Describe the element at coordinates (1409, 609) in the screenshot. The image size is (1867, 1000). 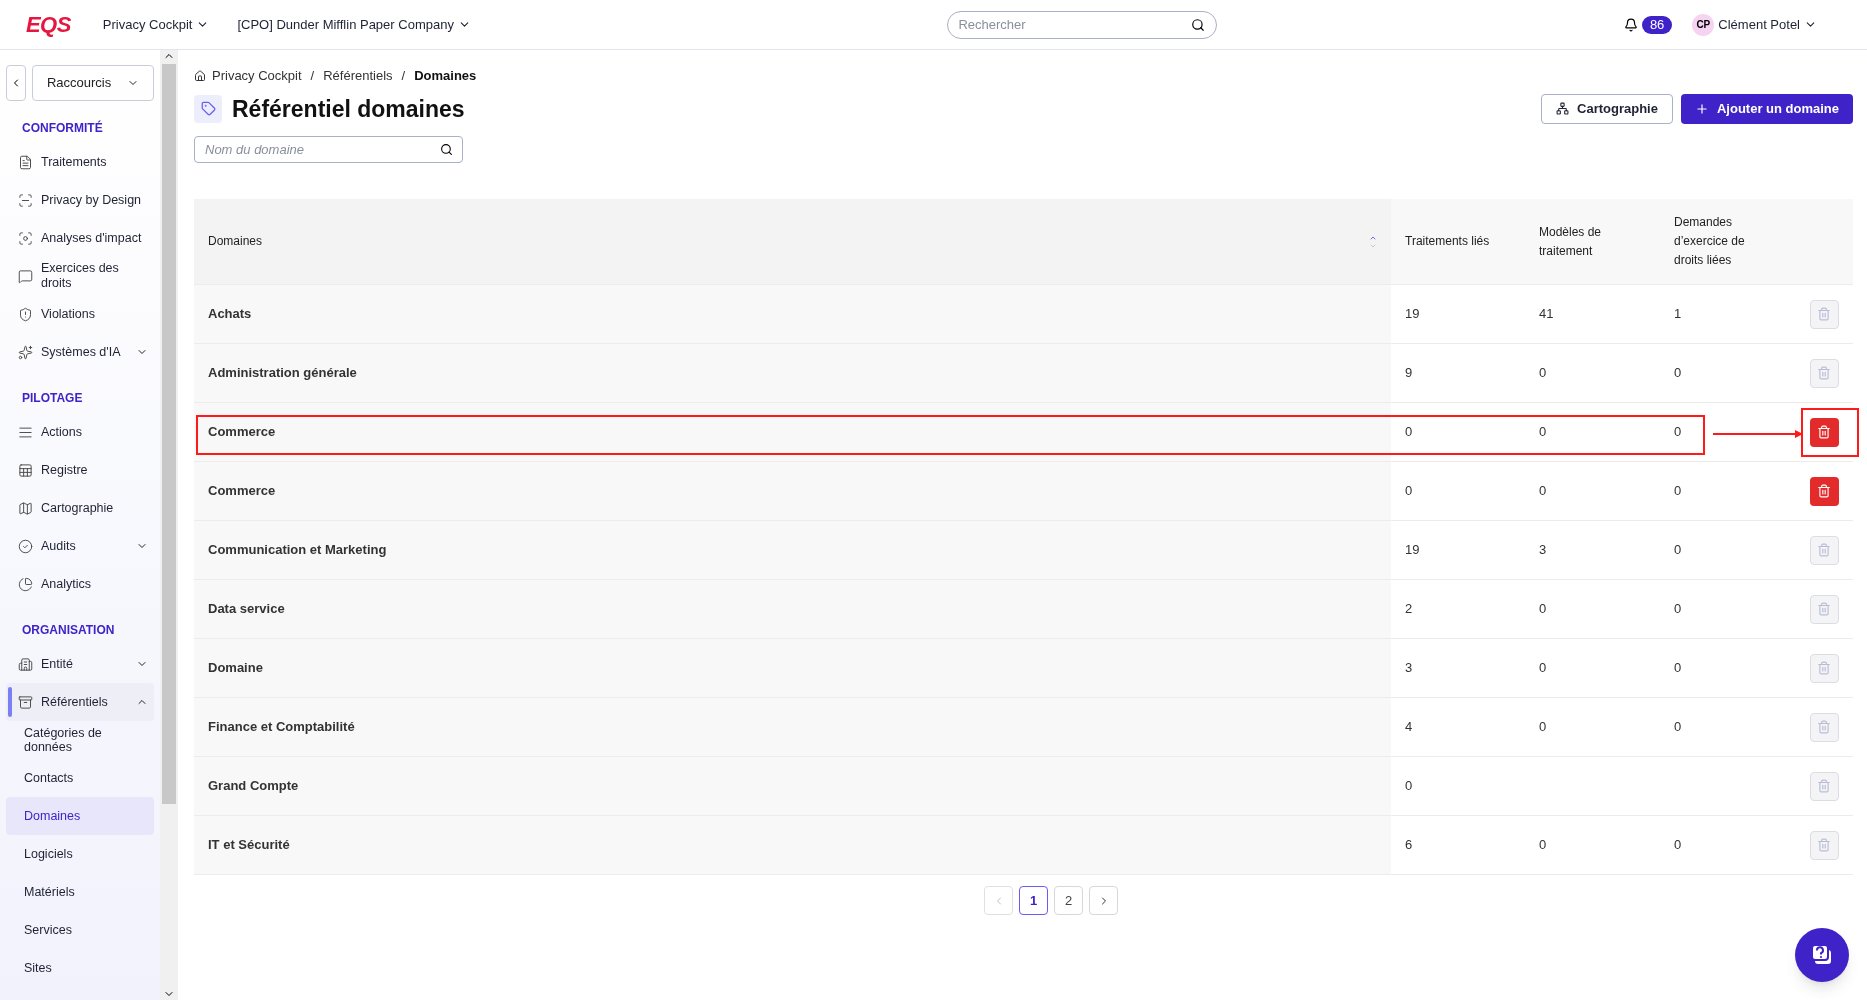
I see `table-cell-text: 2` at that location.